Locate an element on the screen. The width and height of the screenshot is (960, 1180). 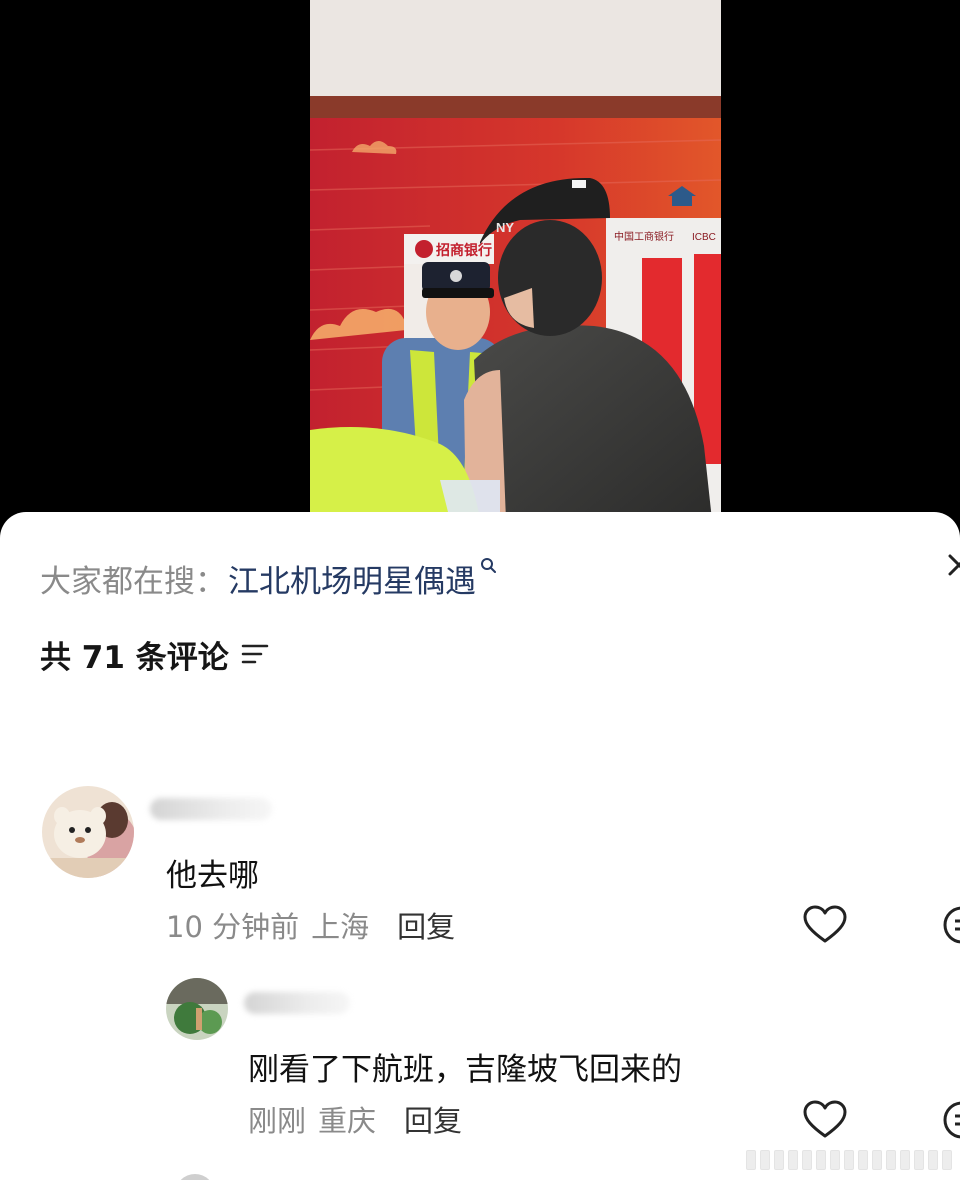
comment-location: 重庆 is located at coordinates (347, 1121).